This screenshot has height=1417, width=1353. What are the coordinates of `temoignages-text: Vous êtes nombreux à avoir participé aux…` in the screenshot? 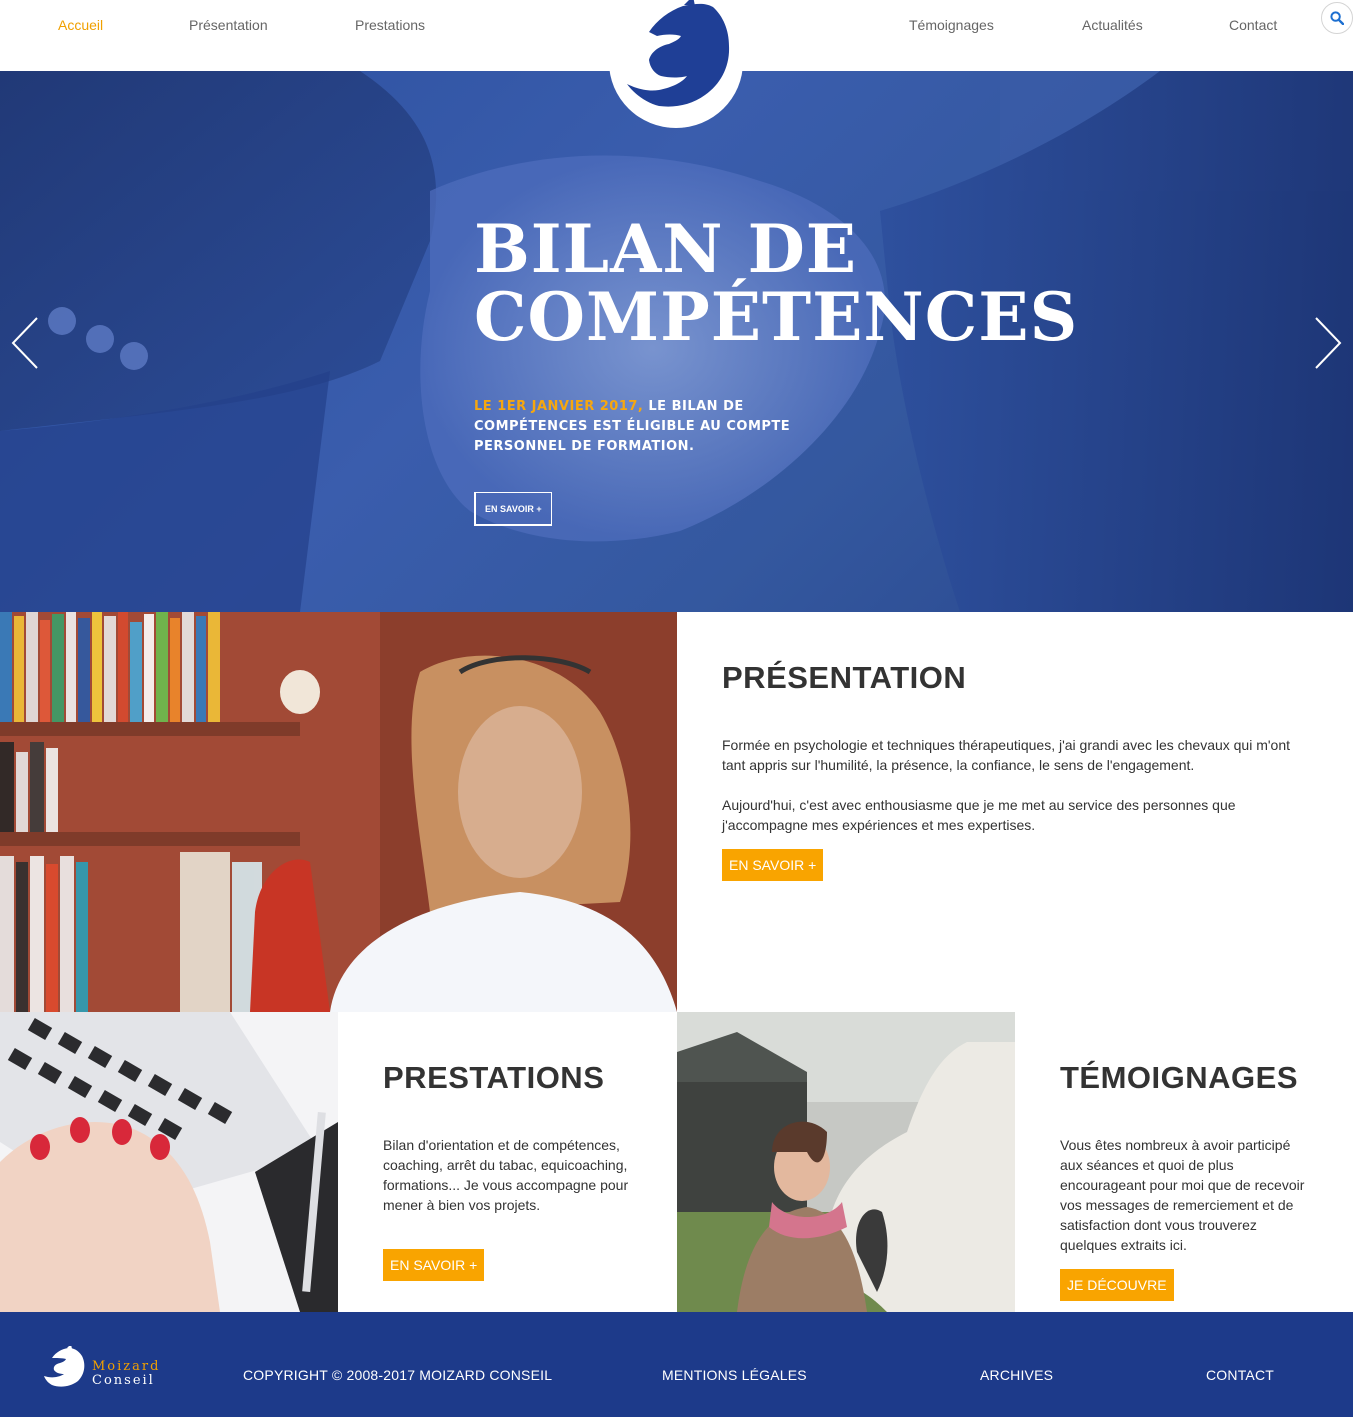 It's located at (1182, 1195).